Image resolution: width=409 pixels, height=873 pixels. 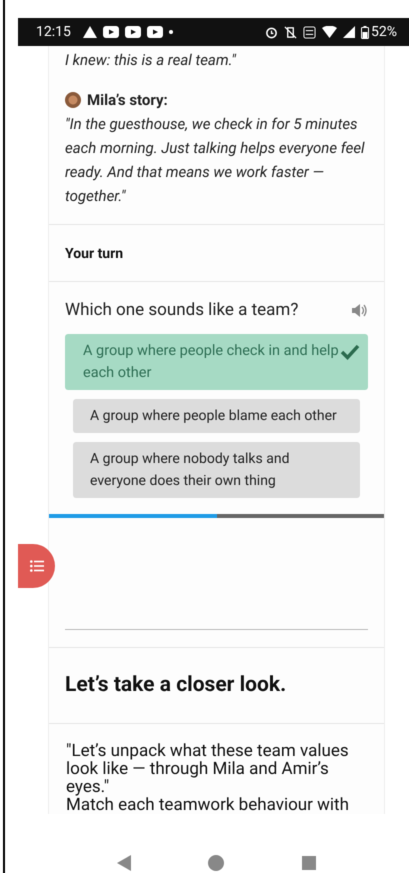 I want to click on check-icon, so click(x=350, y=352).